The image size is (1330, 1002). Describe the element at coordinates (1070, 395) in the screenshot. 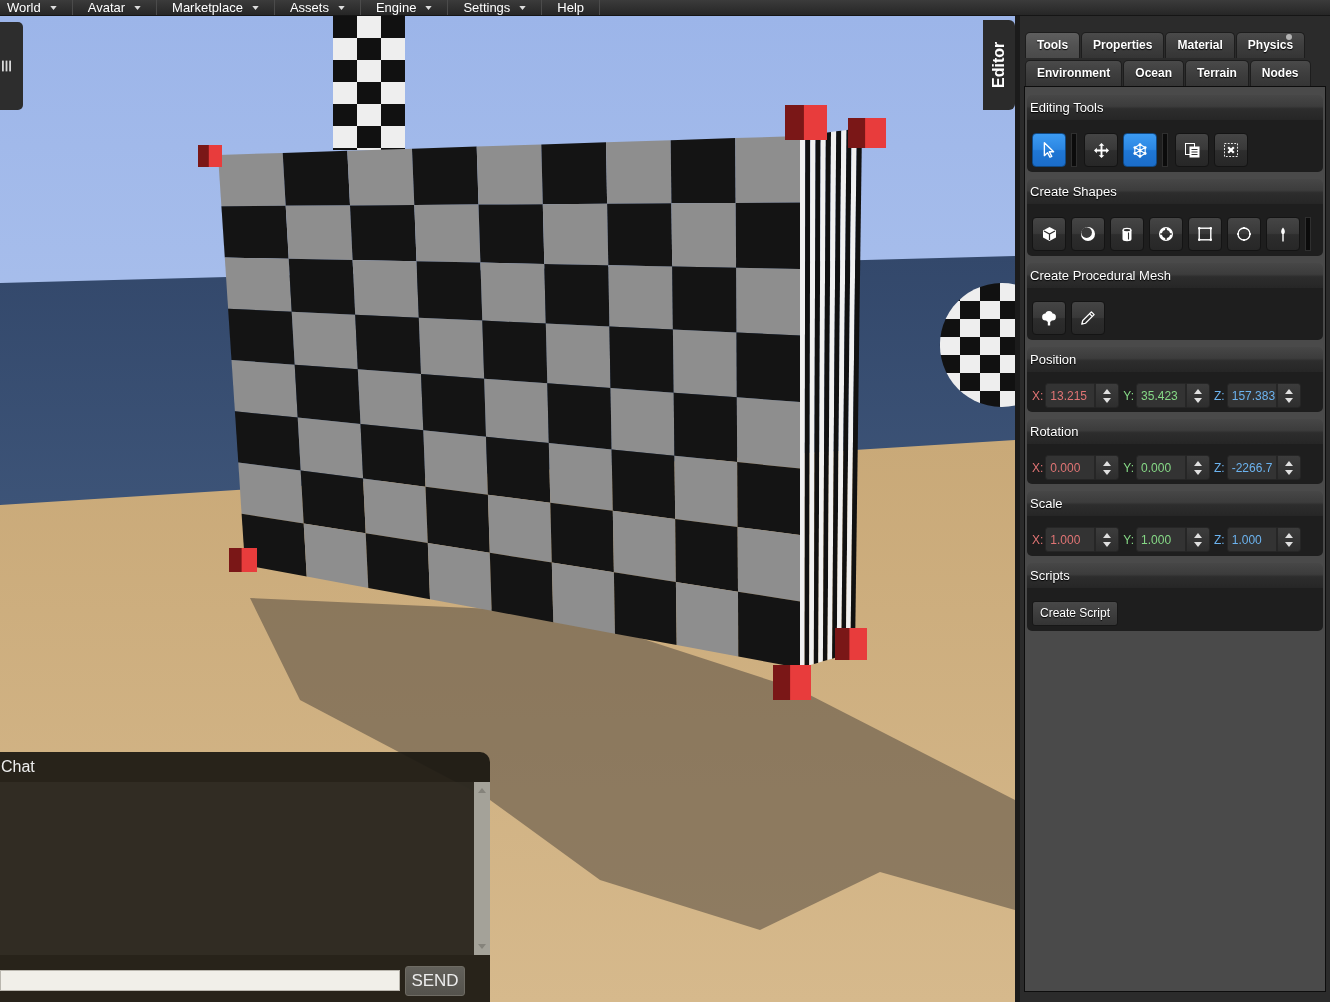

I see `number-field: 13.215` at that location.